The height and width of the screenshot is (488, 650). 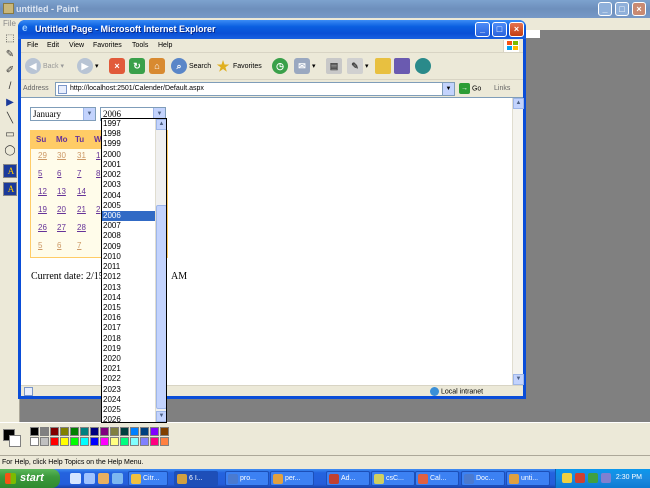 I want to click on paint-minimize-button: _, so click(x=605, y=9).